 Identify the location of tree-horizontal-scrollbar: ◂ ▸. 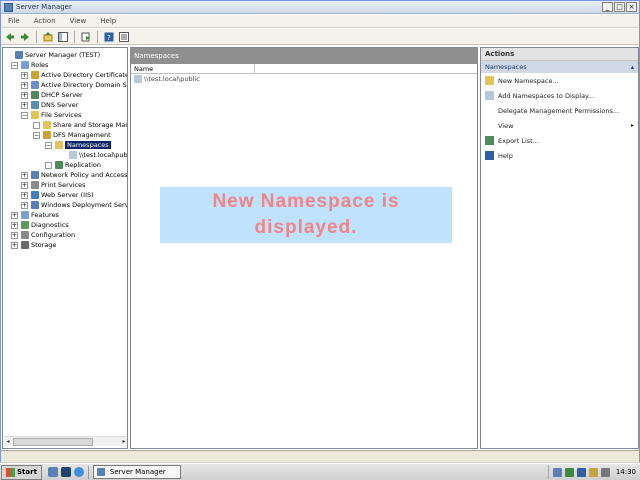
(65, 441).